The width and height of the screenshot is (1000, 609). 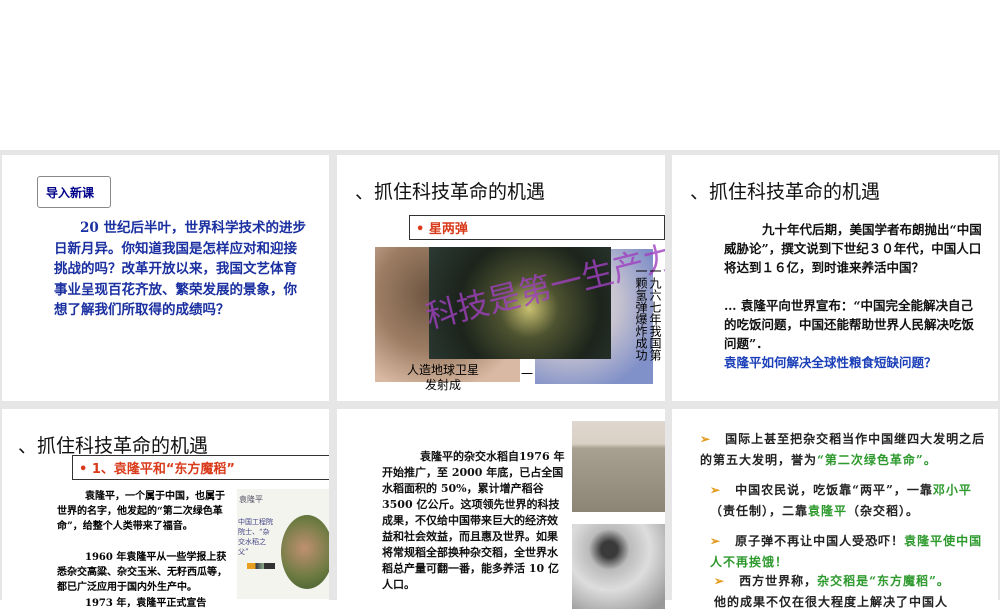 What do you see at coordinates (251, 499) in the screenshot?
I see `portrait-label: 袁隆平` at bounding box center [251, 499].